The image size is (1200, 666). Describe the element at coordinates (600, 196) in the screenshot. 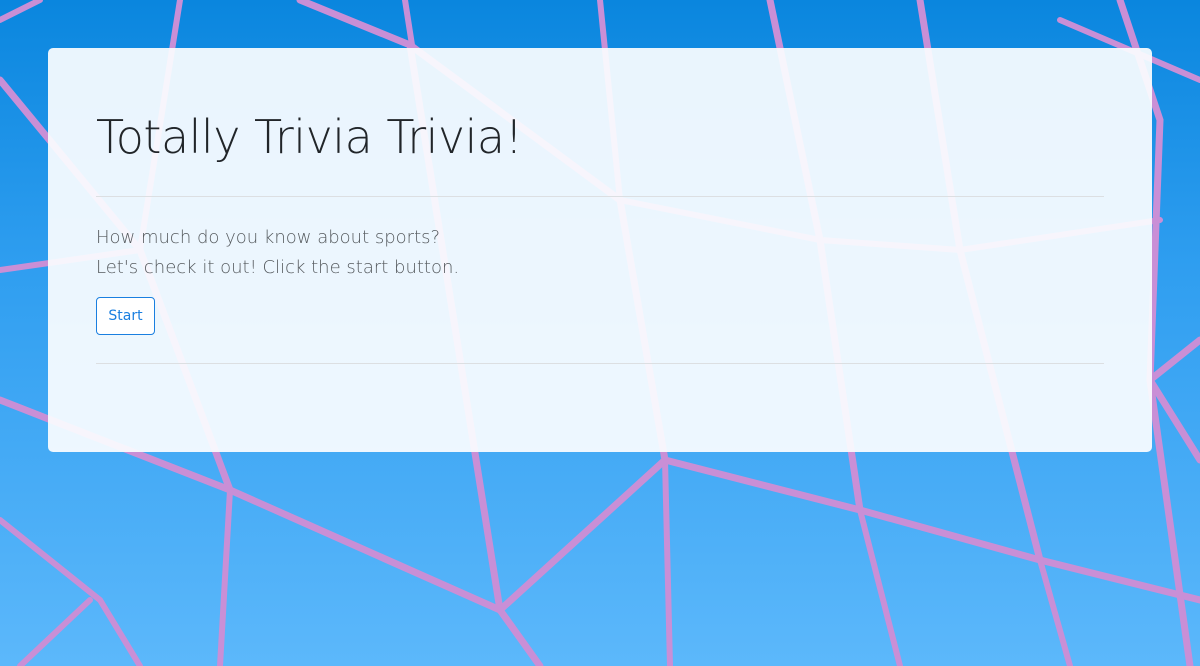

I see `divider-top` at that location.